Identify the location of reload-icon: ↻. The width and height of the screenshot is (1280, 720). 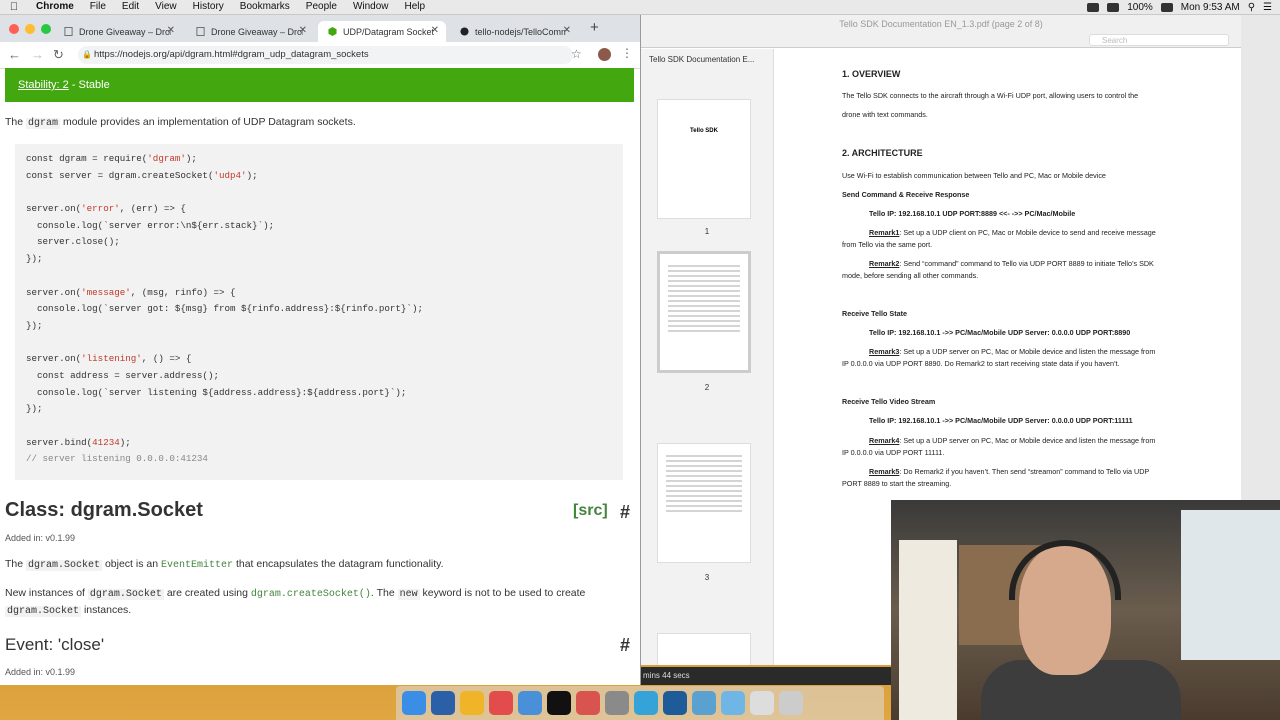
(58, 55).